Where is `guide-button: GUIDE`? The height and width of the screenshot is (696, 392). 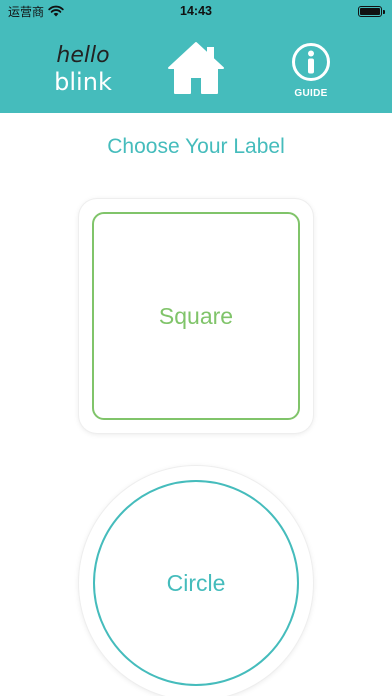 guide-button: GUIDE is located at coordinates (311, 71).